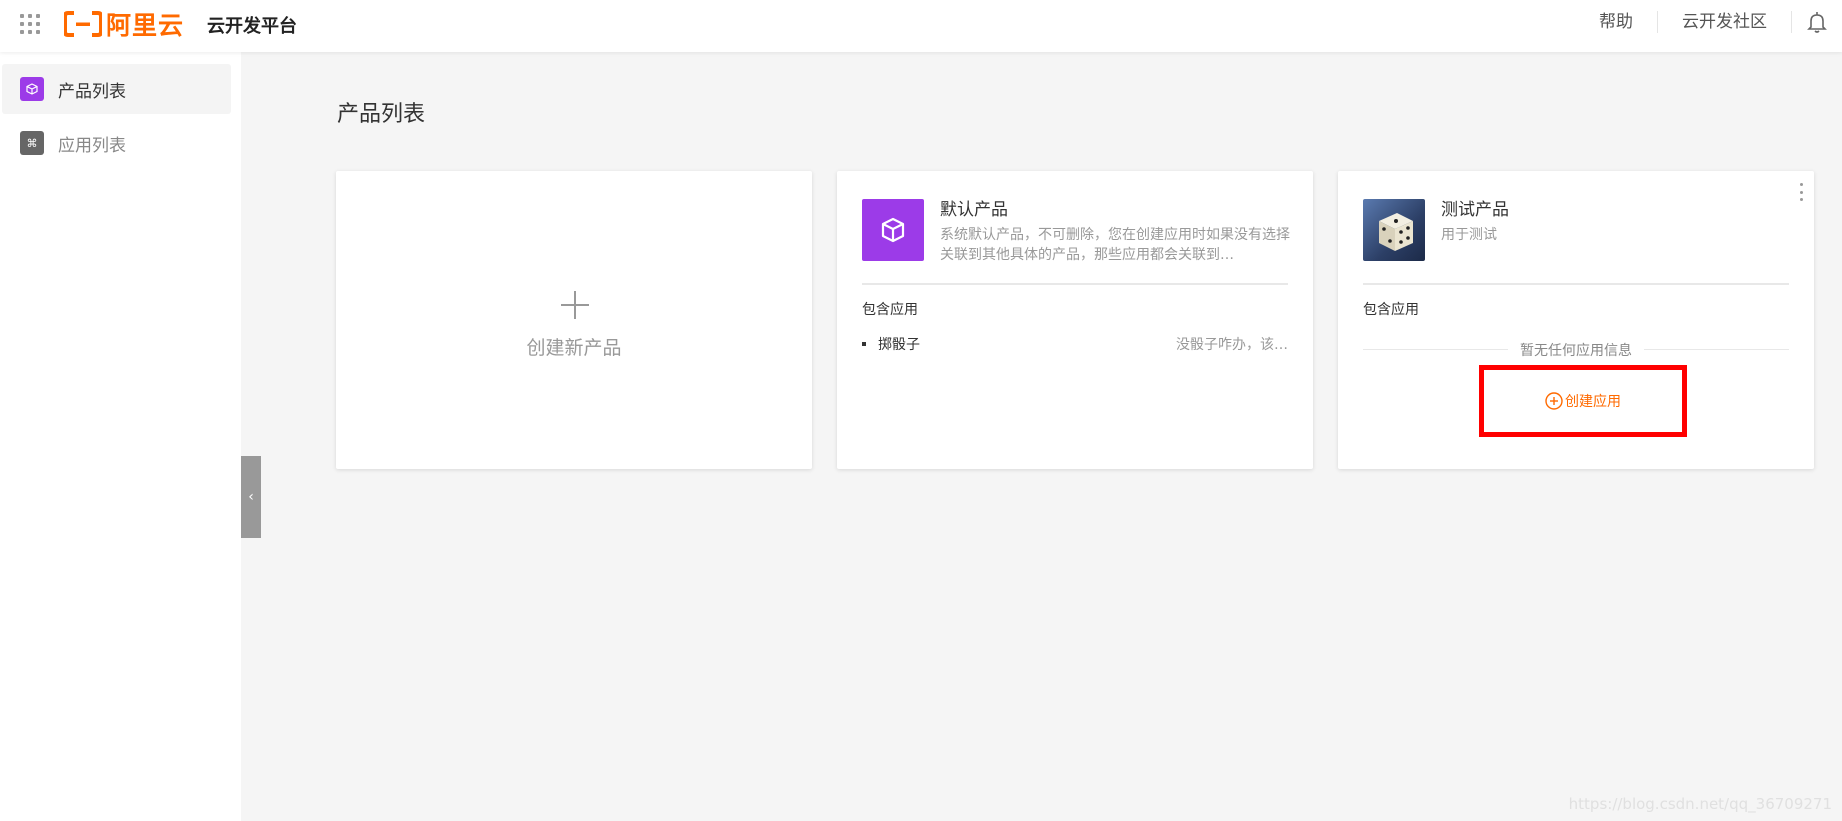 This screenshot has height=821, width=1842. I want to click on product-name: 默认产品, so click(974, 207).